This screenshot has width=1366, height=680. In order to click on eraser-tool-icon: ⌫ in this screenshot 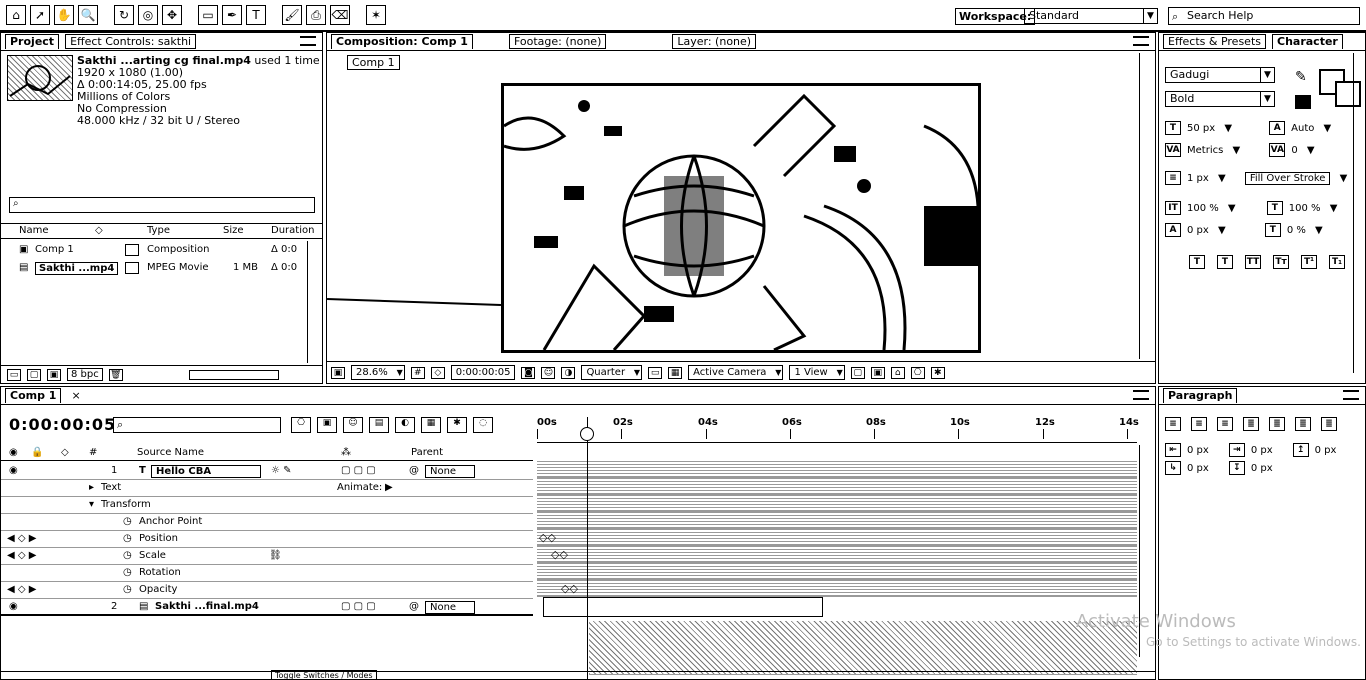, I will do `click(340, 15)`.